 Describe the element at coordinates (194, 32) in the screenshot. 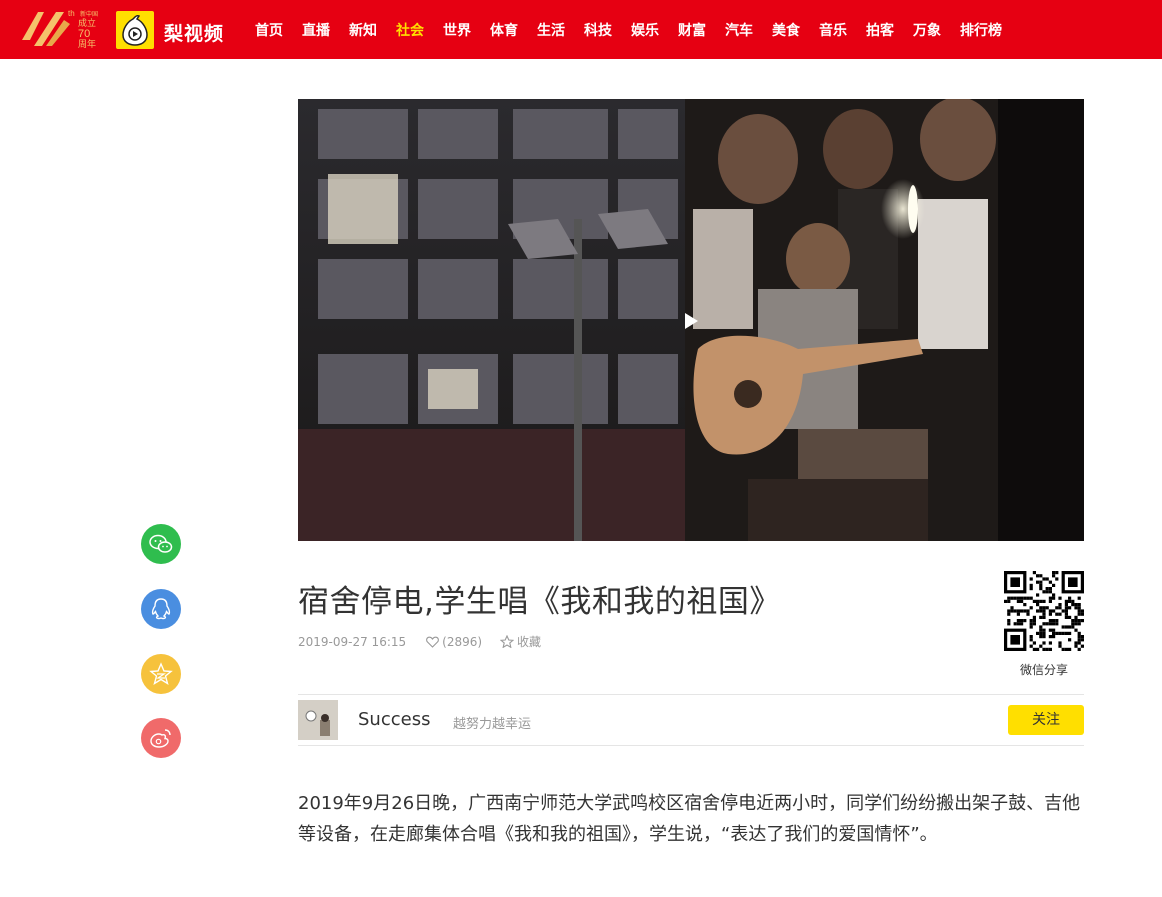

I see `brand-name: 梨视频` at that location.